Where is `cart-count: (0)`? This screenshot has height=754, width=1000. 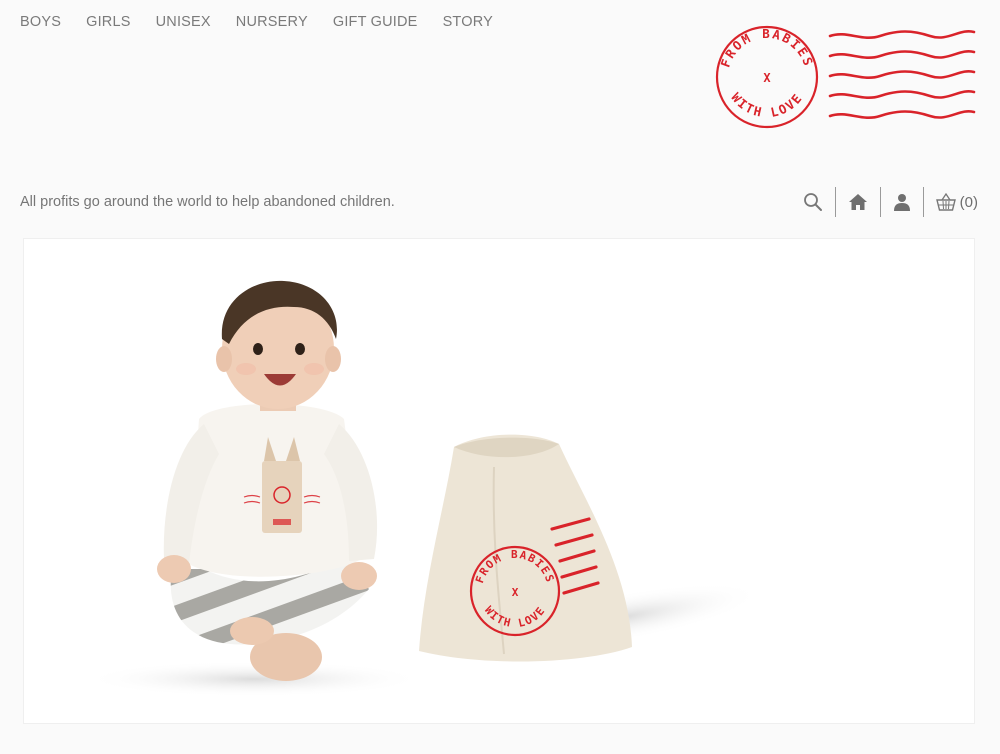 cart-count: (0) is located at coordinates (968, 202).